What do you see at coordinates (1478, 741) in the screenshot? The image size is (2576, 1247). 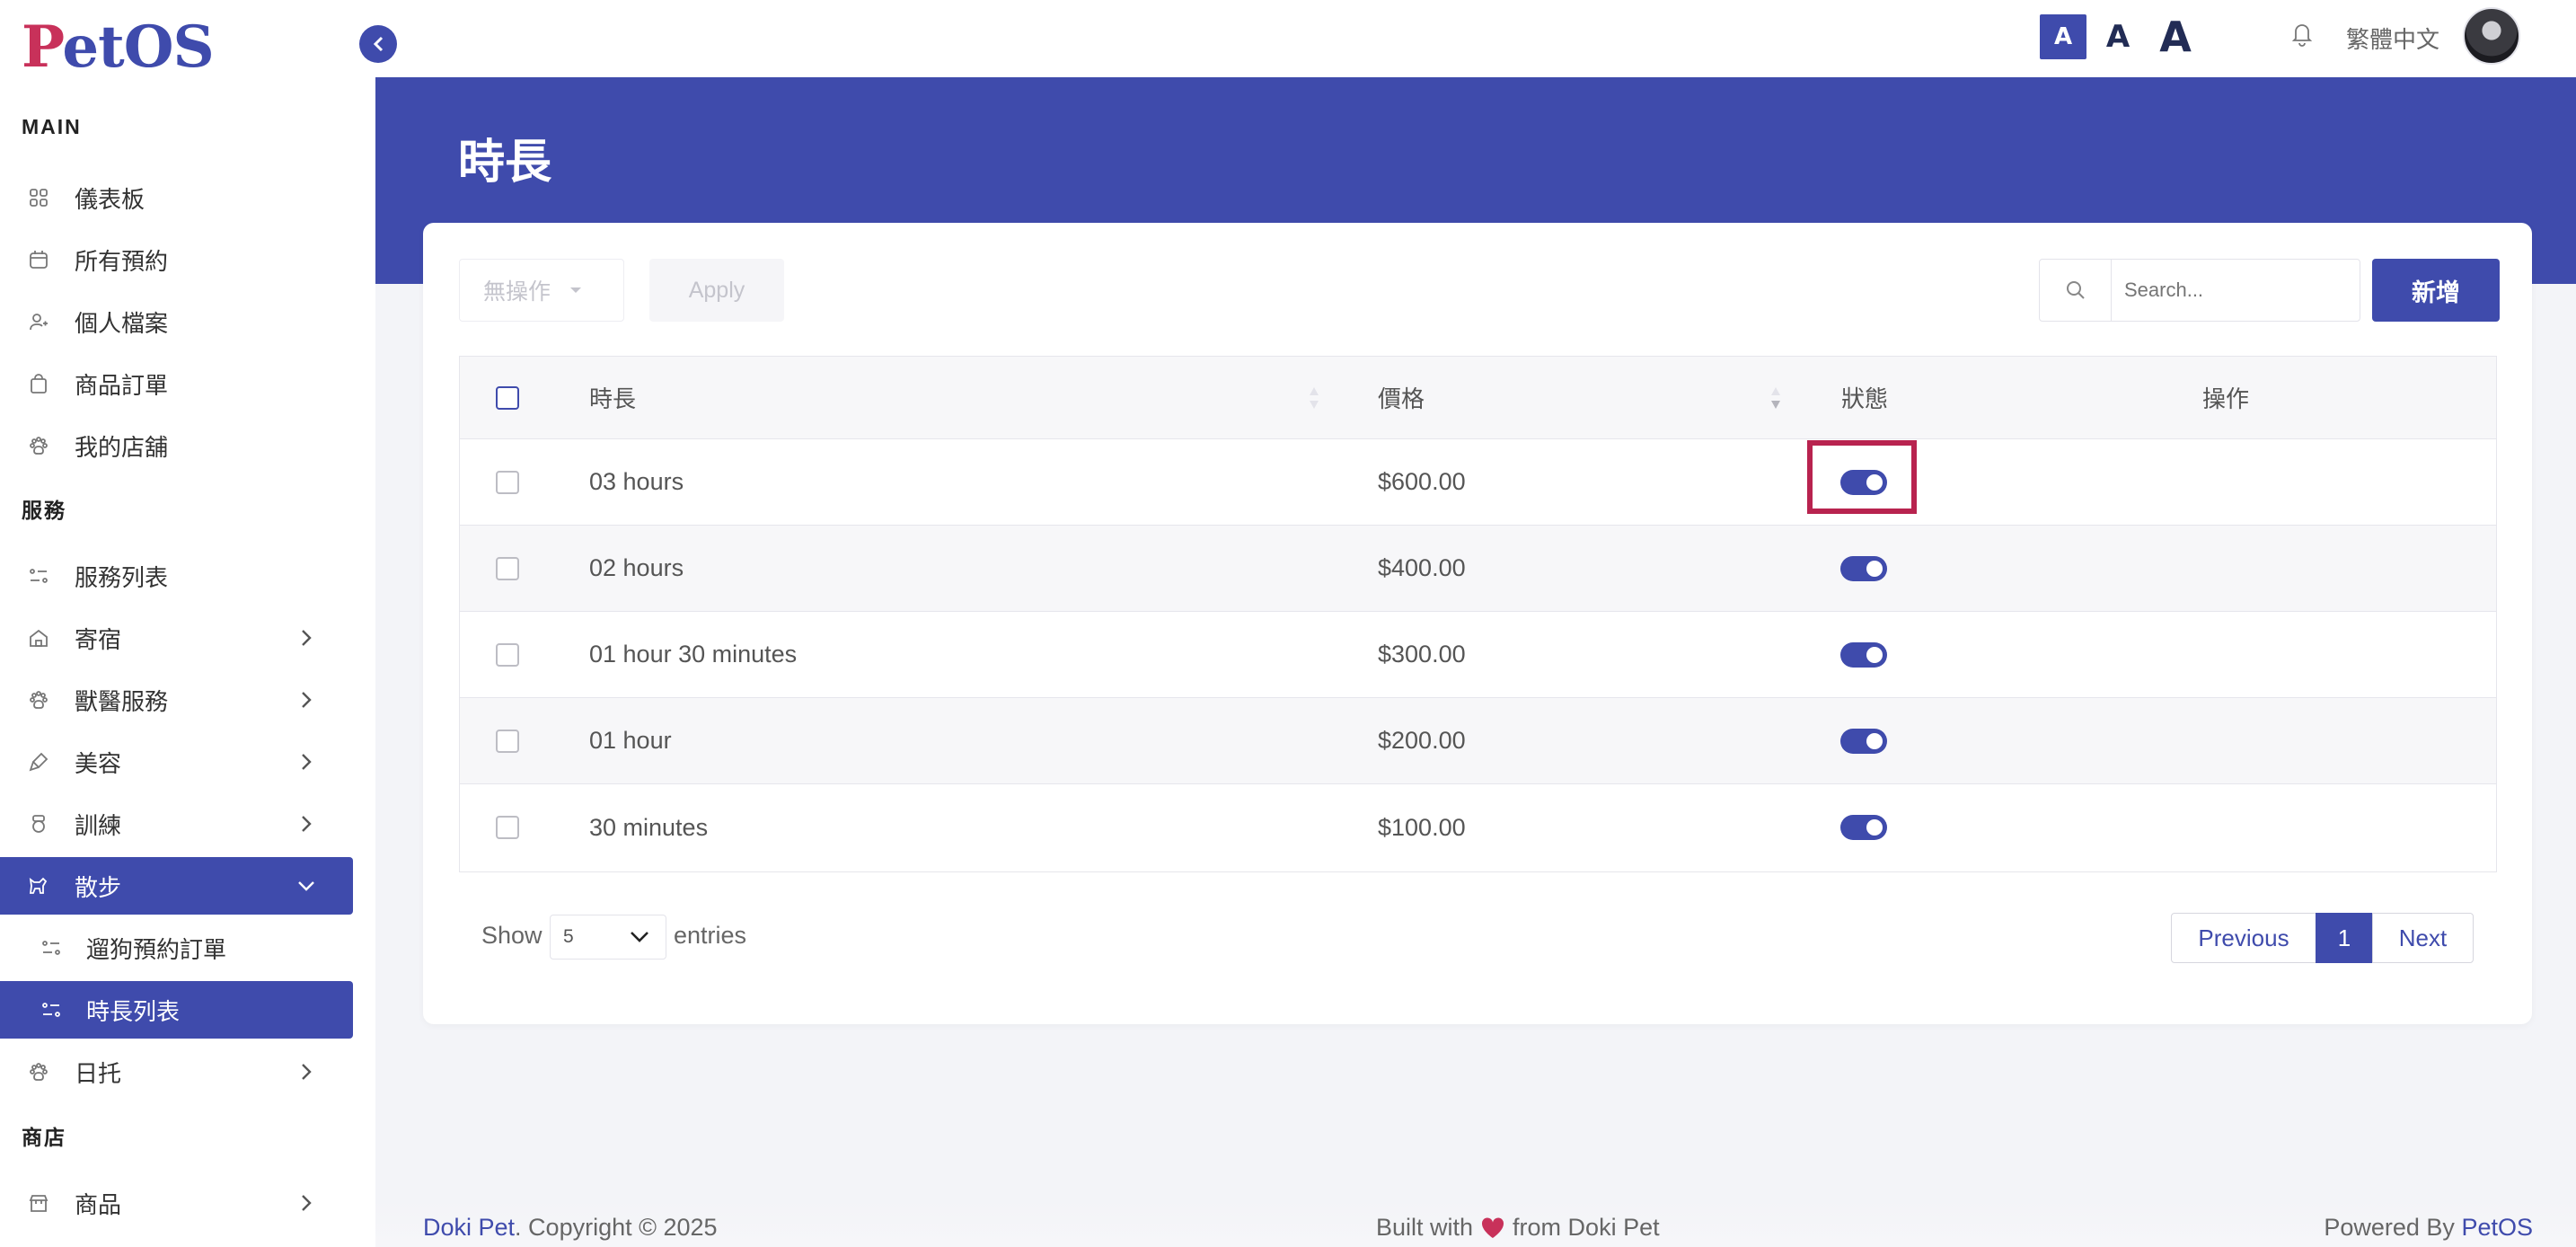 I see `table-row: 01 hour $200.00` at bounding box center [1478, 741].